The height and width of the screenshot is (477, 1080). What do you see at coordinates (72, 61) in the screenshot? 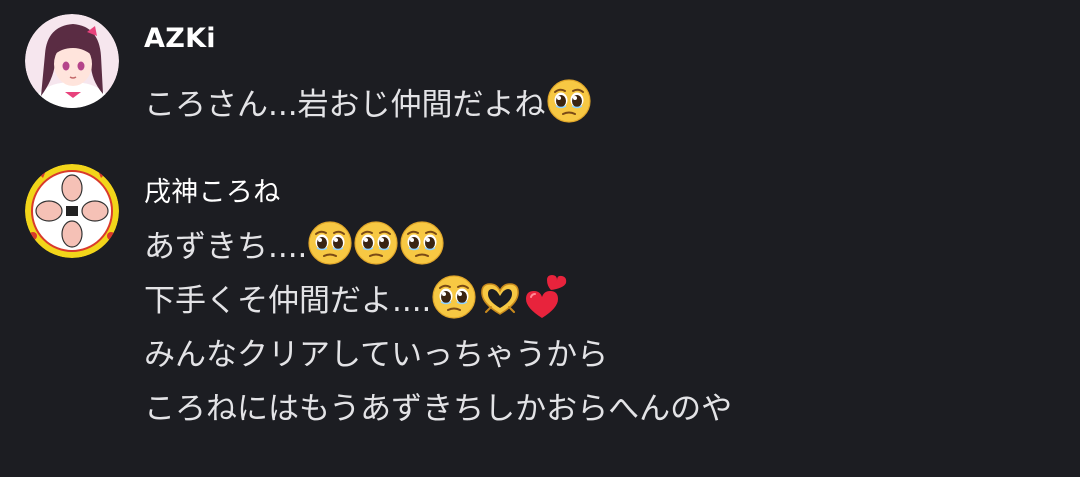
I see `anime-girl-avatar-icon` at bounding box center [72, 61].